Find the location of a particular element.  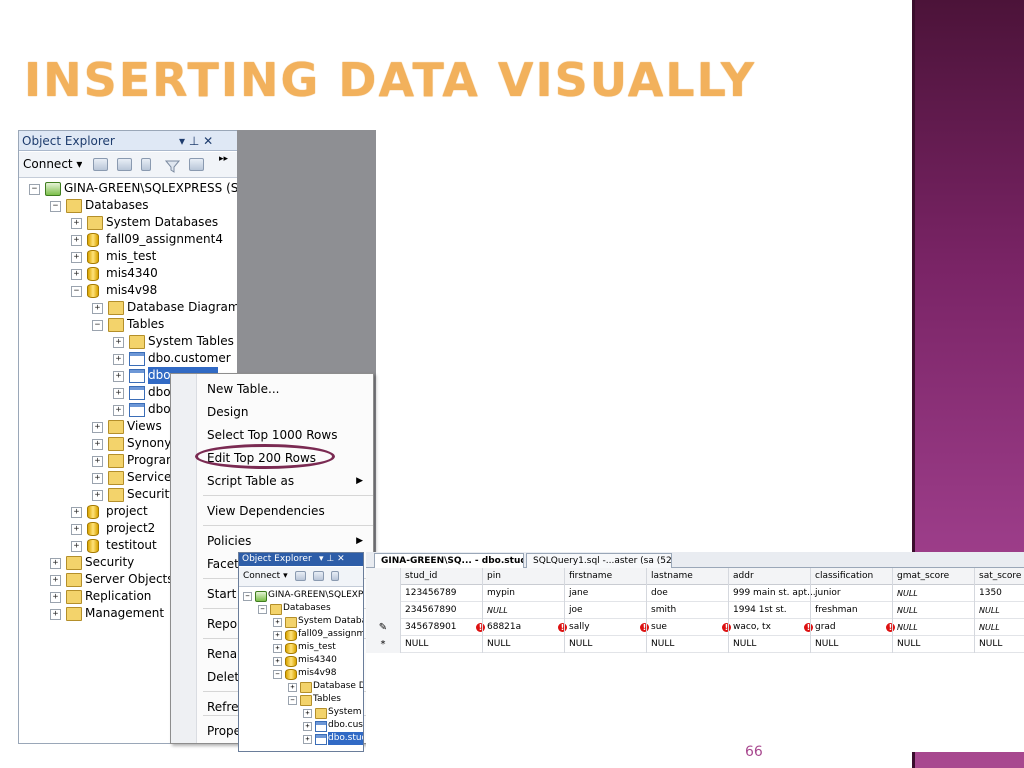

small-tree-node: + dbo.custor is located at coordinates (301, 725).